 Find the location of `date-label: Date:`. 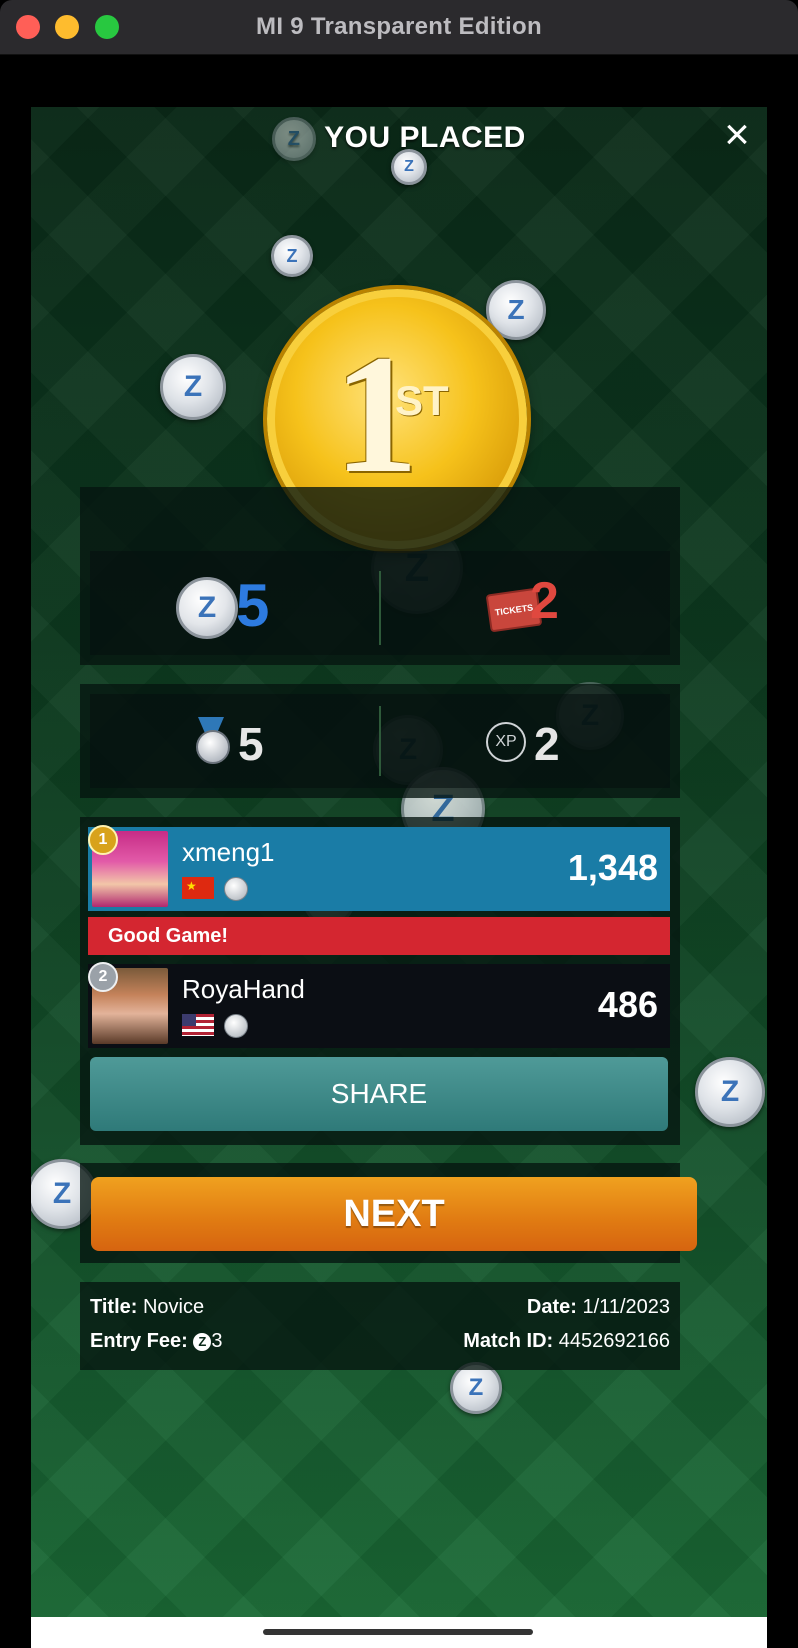

date-label: Date: is located at coordinates (551, 1307).